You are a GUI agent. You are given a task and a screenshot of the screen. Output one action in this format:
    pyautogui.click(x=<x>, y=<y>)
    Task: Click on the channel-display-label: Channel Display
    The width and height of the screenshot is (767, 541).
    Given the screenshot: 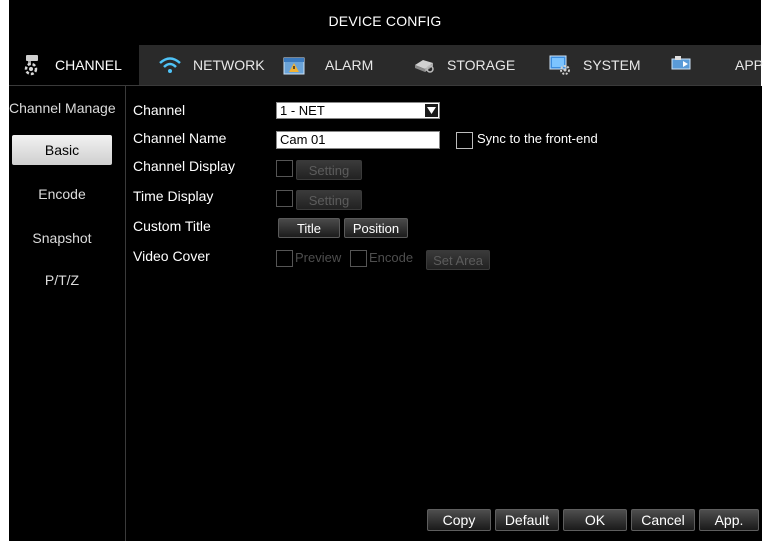 What is the action you would take?
    pyautogui.click(x=184, y=166)
    